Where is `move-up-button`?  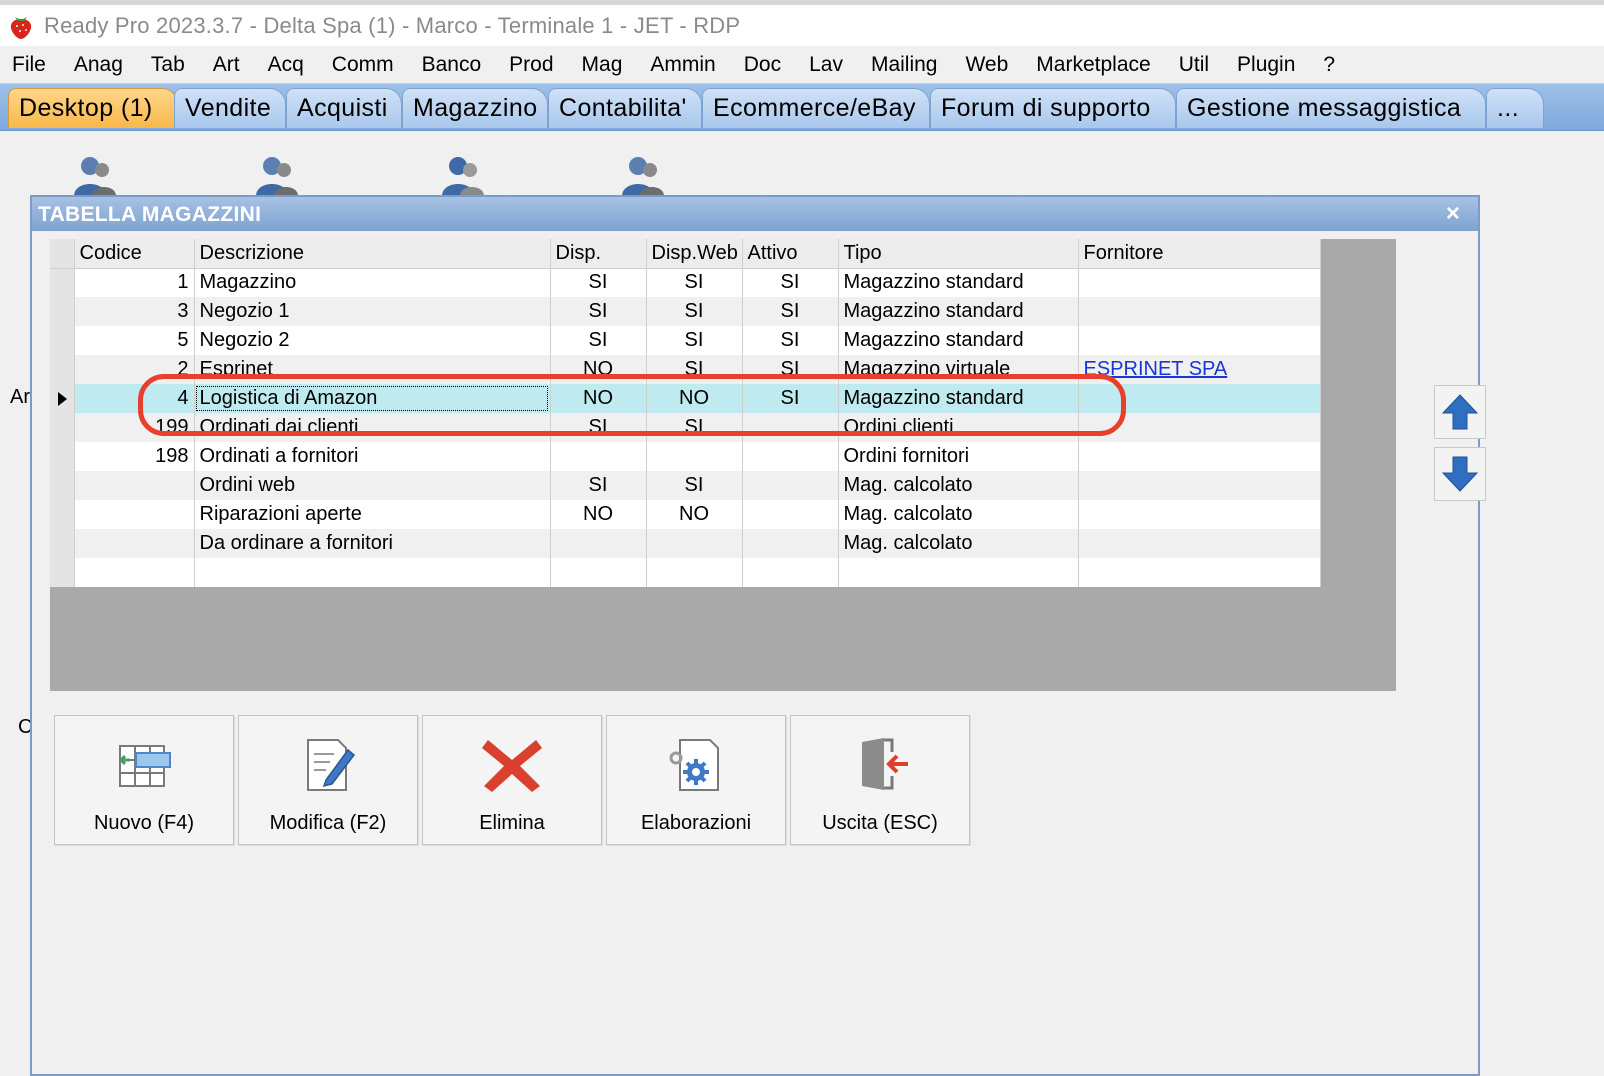 move-up-button is located at coordinates (1460, 412).